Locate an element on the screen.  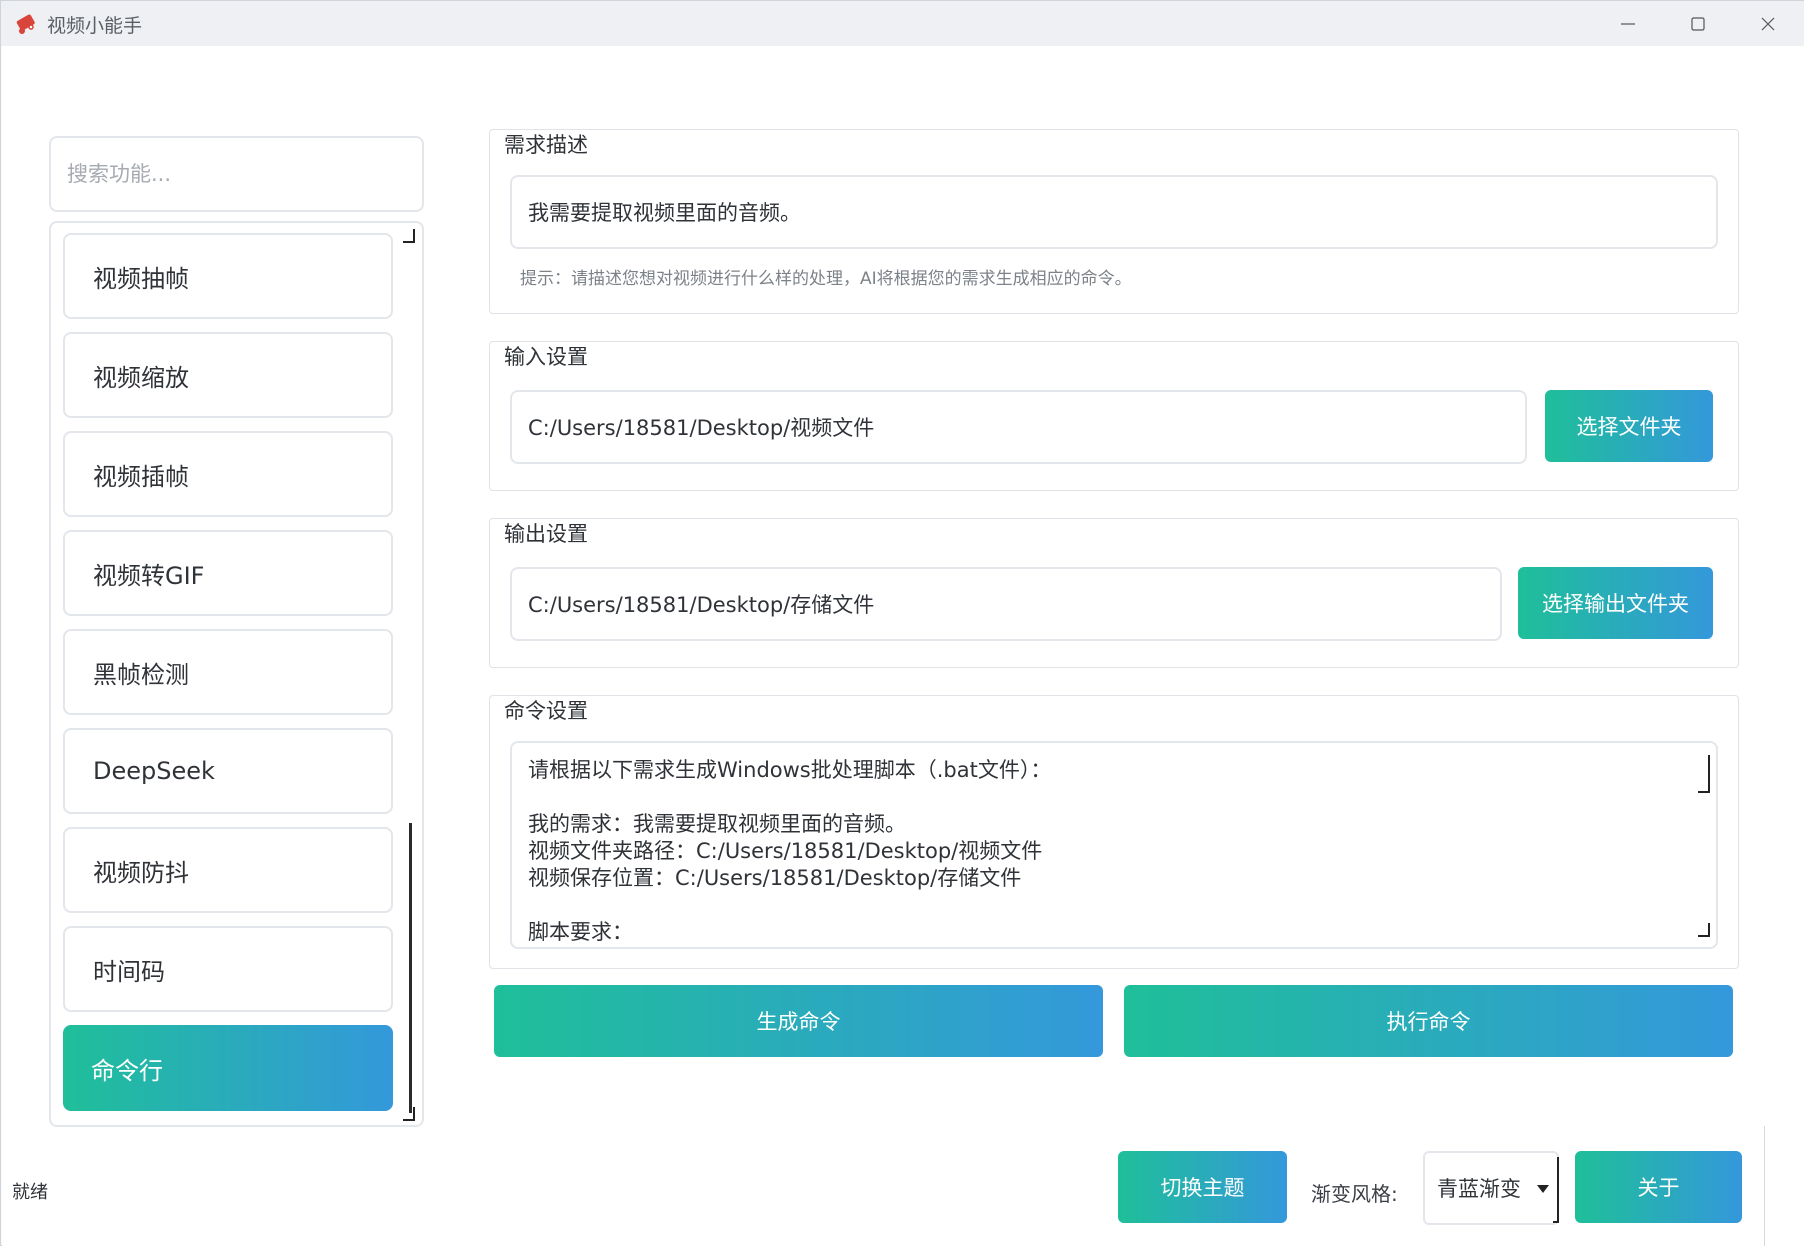
command-line: 视频文件夹路径：C:/Users/18581/Desktop/视频文件 is located at coordinates (785, 851).